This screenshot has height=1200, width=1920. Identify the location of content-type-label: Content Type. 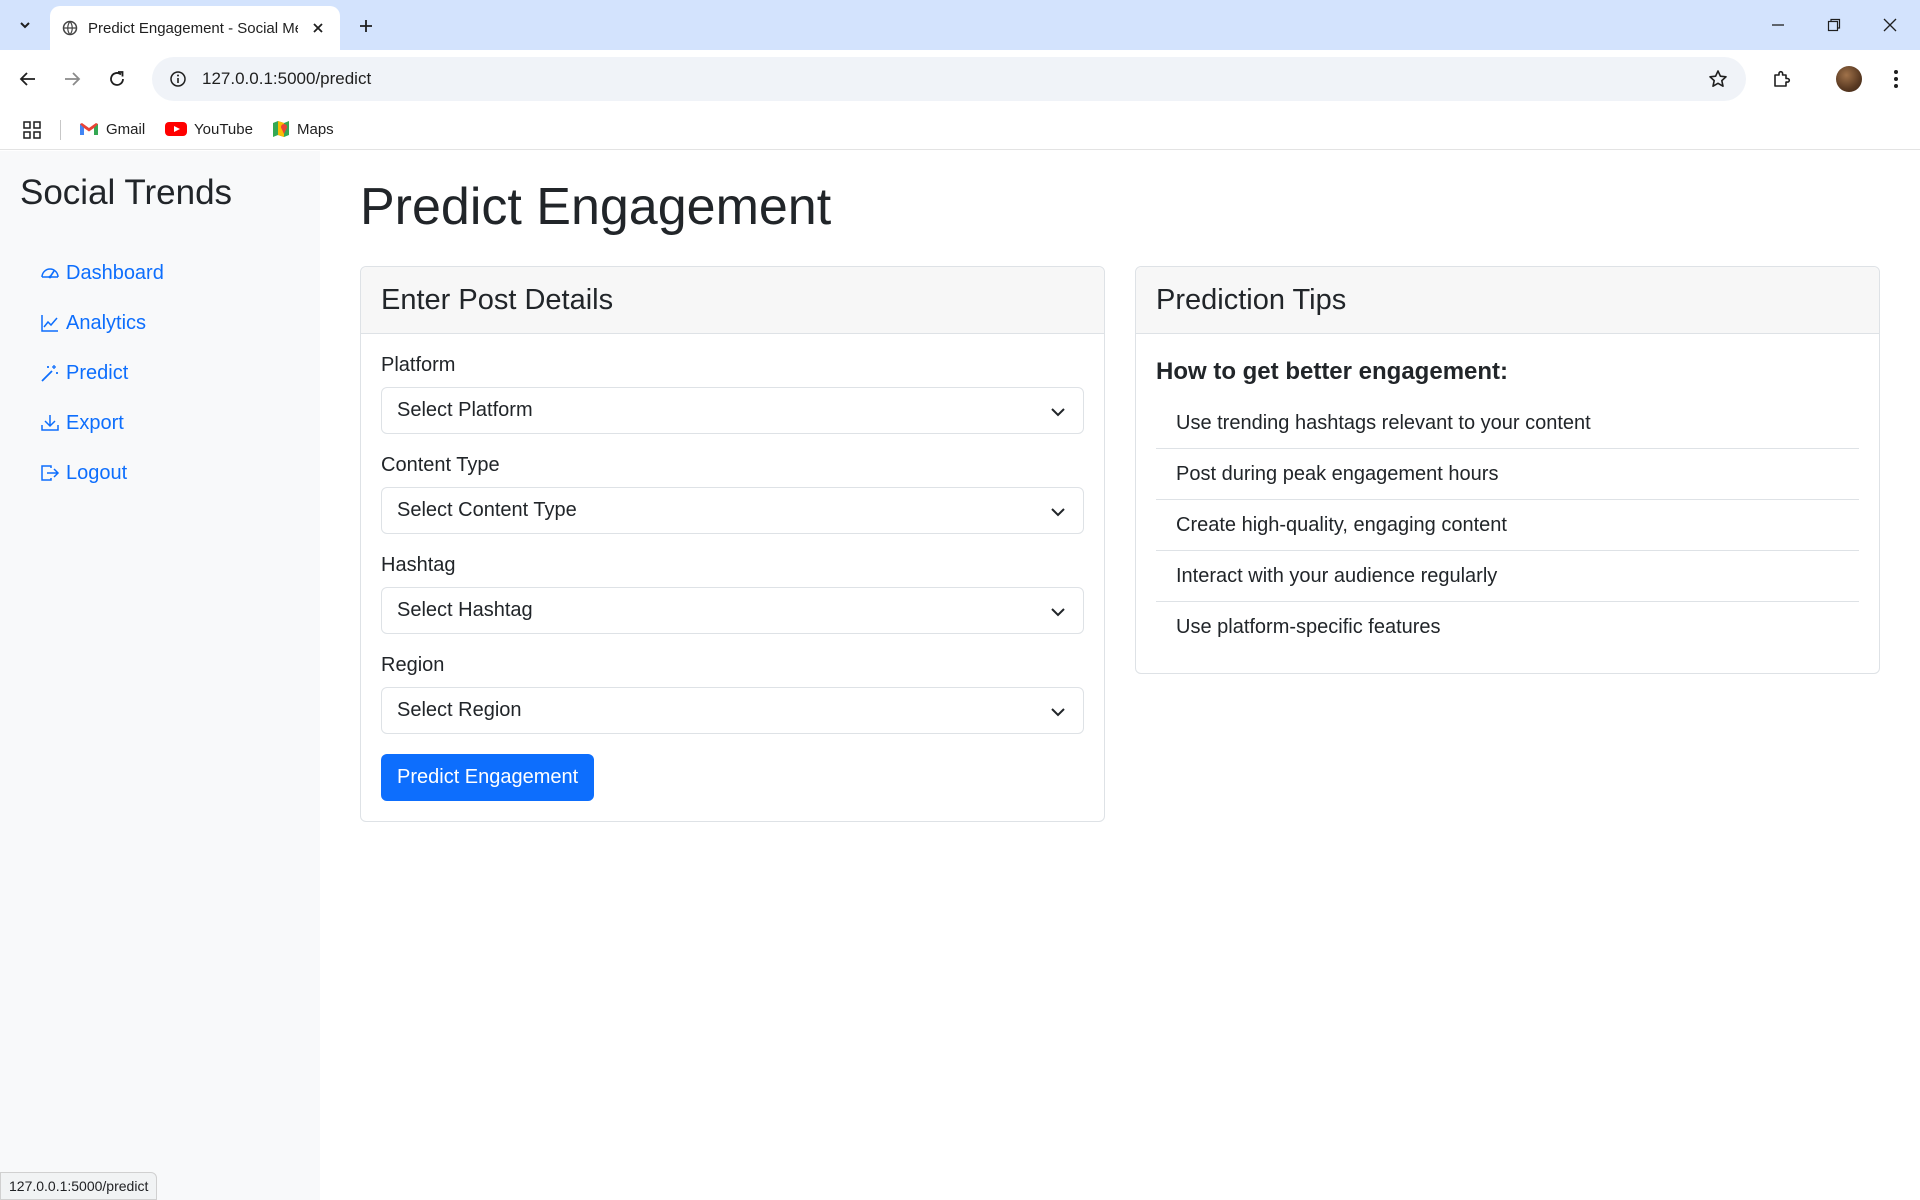
(440, 465).